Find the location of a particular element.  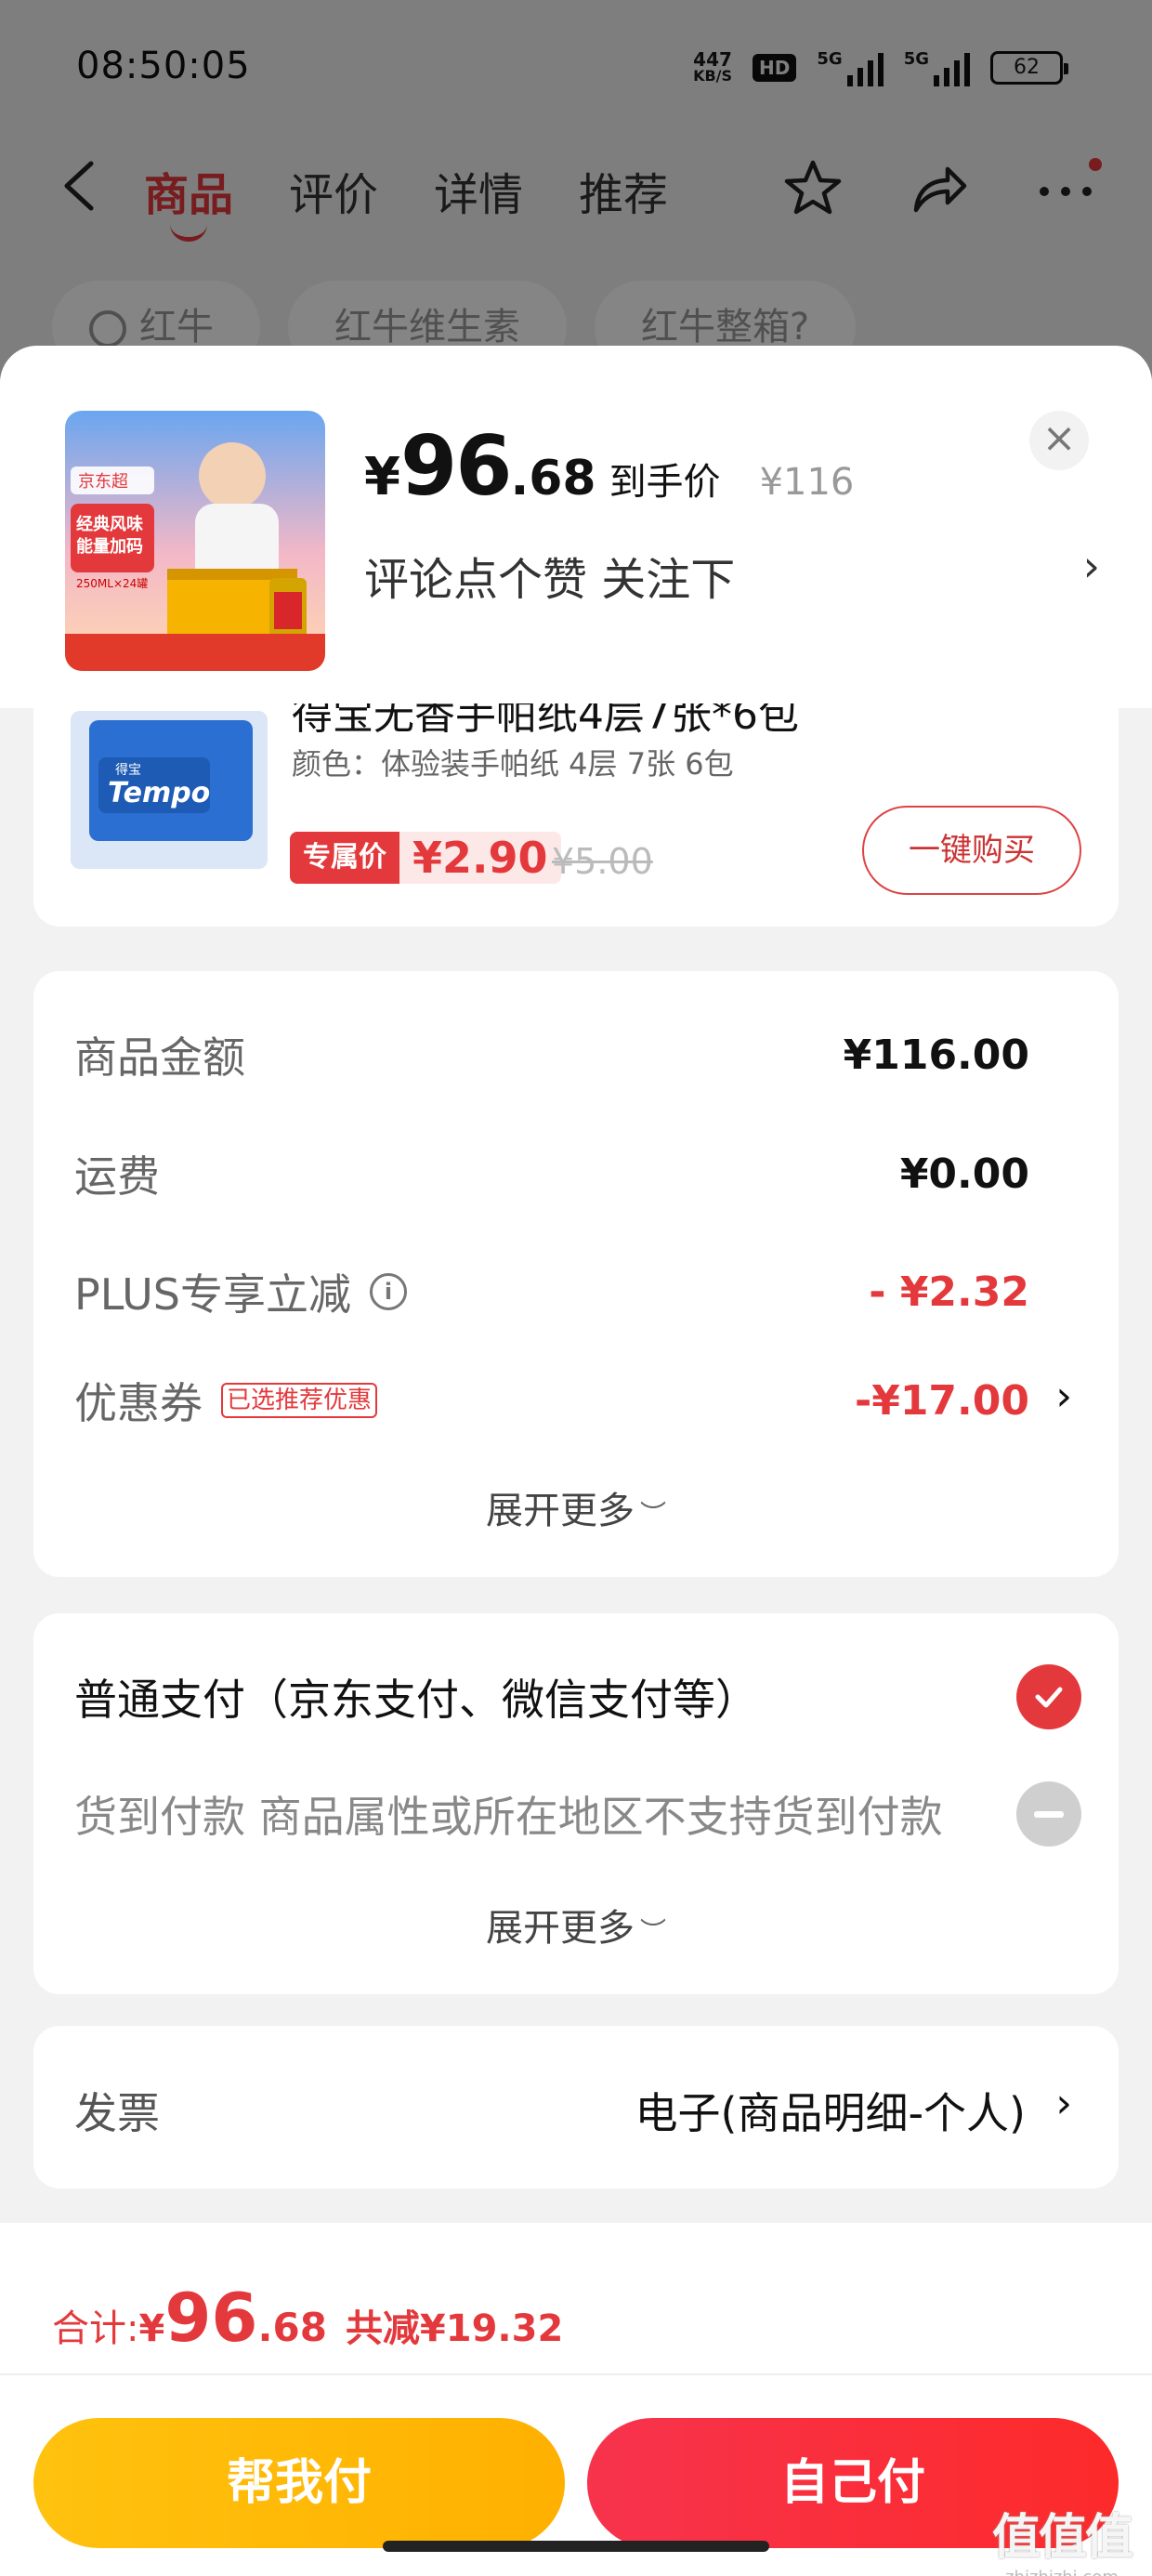

checkmark-icon is located at coordinates (1048, 1696).